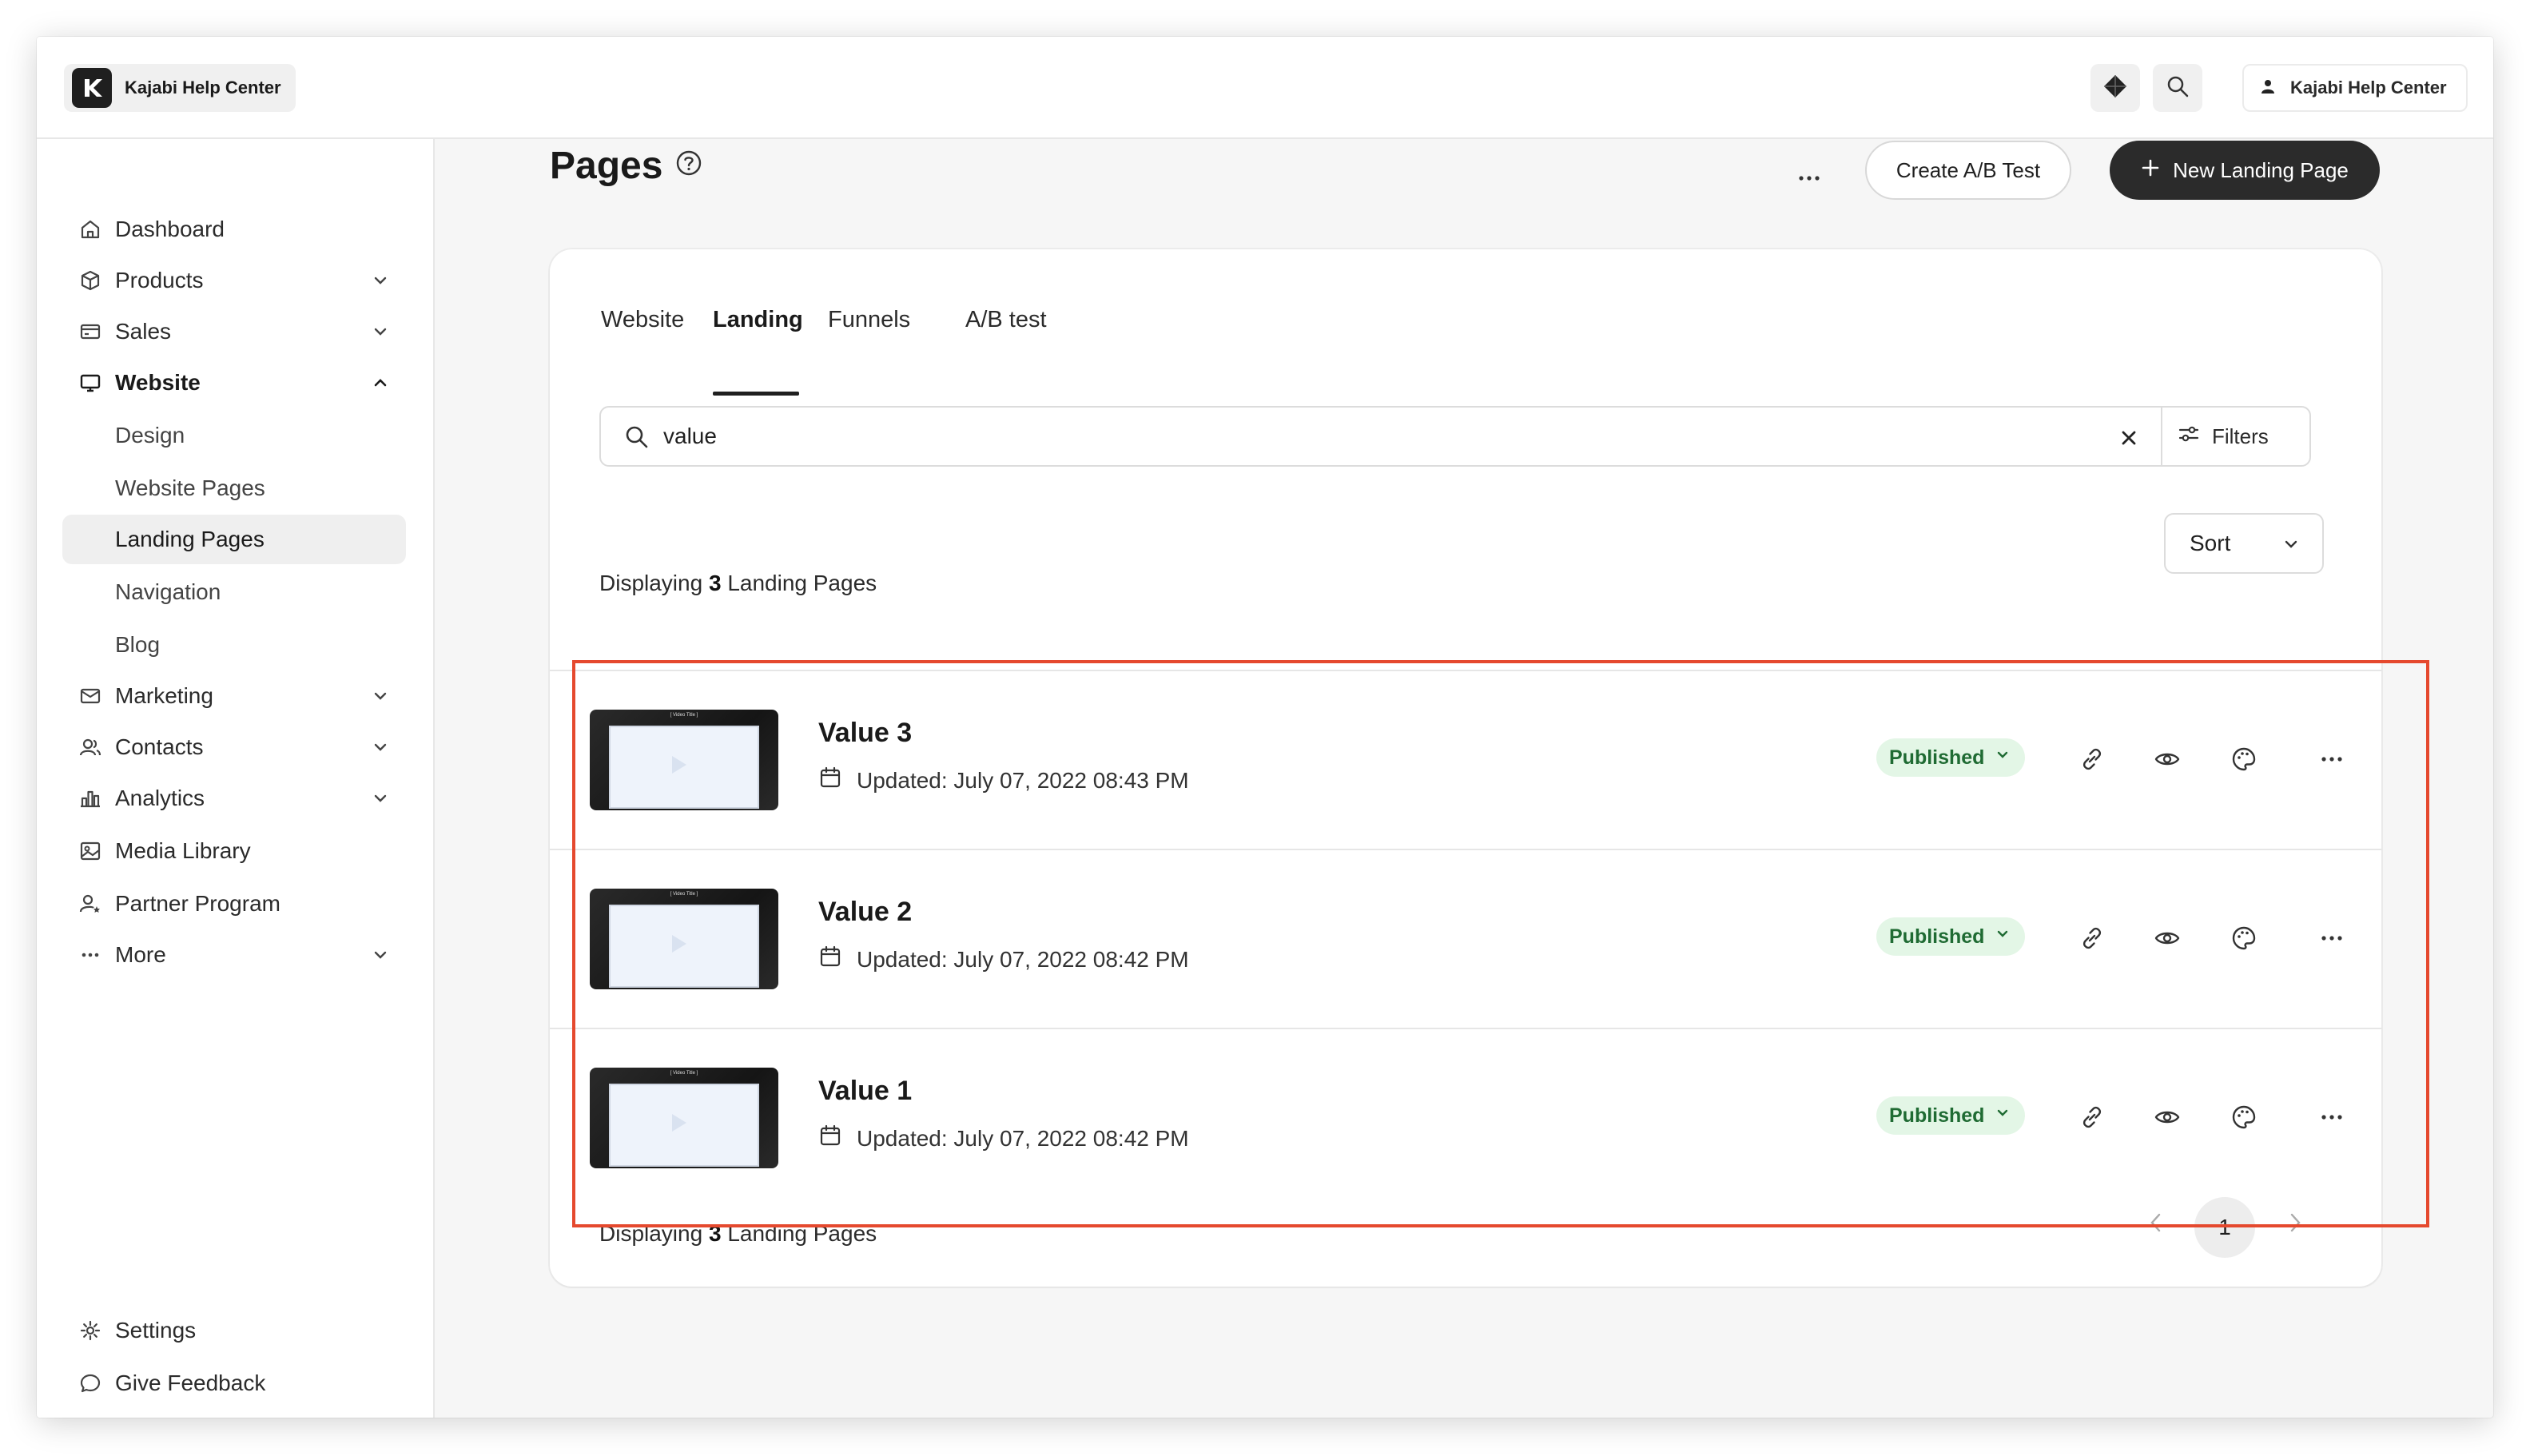 The width and height of the screenshot is (2530, 1456). I want to click on sidebar-item-landing-pages: Landing Pages, so click(234, 539).